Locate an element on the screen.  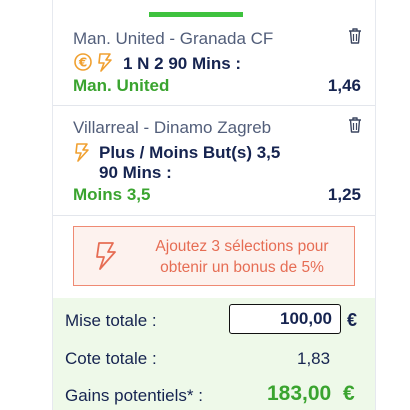
euro-cashout-icon: € is located at coordinates (84, 64).